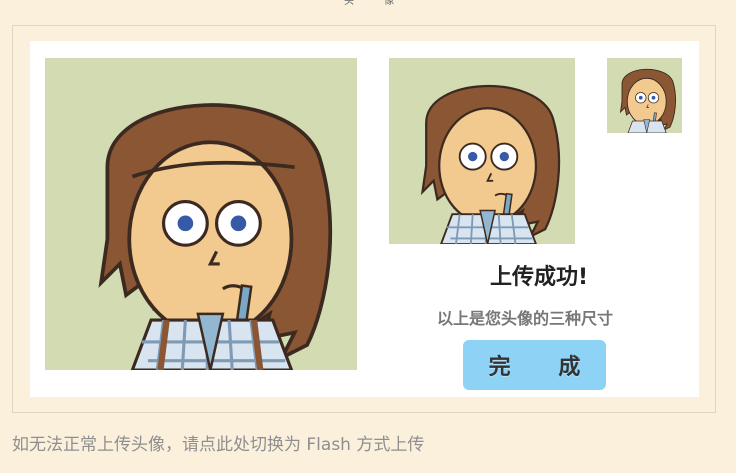  I want to click on avatar-image-small, so click(644, 95).